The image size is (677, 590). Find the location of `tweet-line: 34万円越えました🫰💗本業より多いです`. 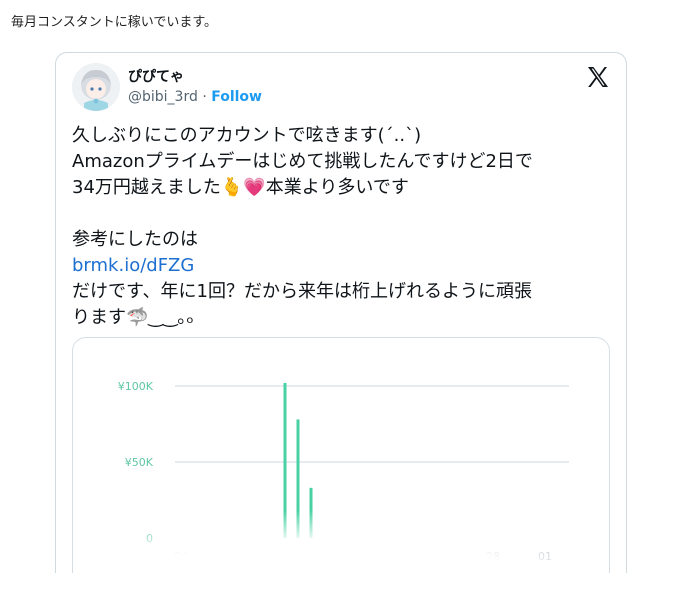

tweet-line: 34万円越えました🫰💗本業より多いです is located at coordinates (240, 187).